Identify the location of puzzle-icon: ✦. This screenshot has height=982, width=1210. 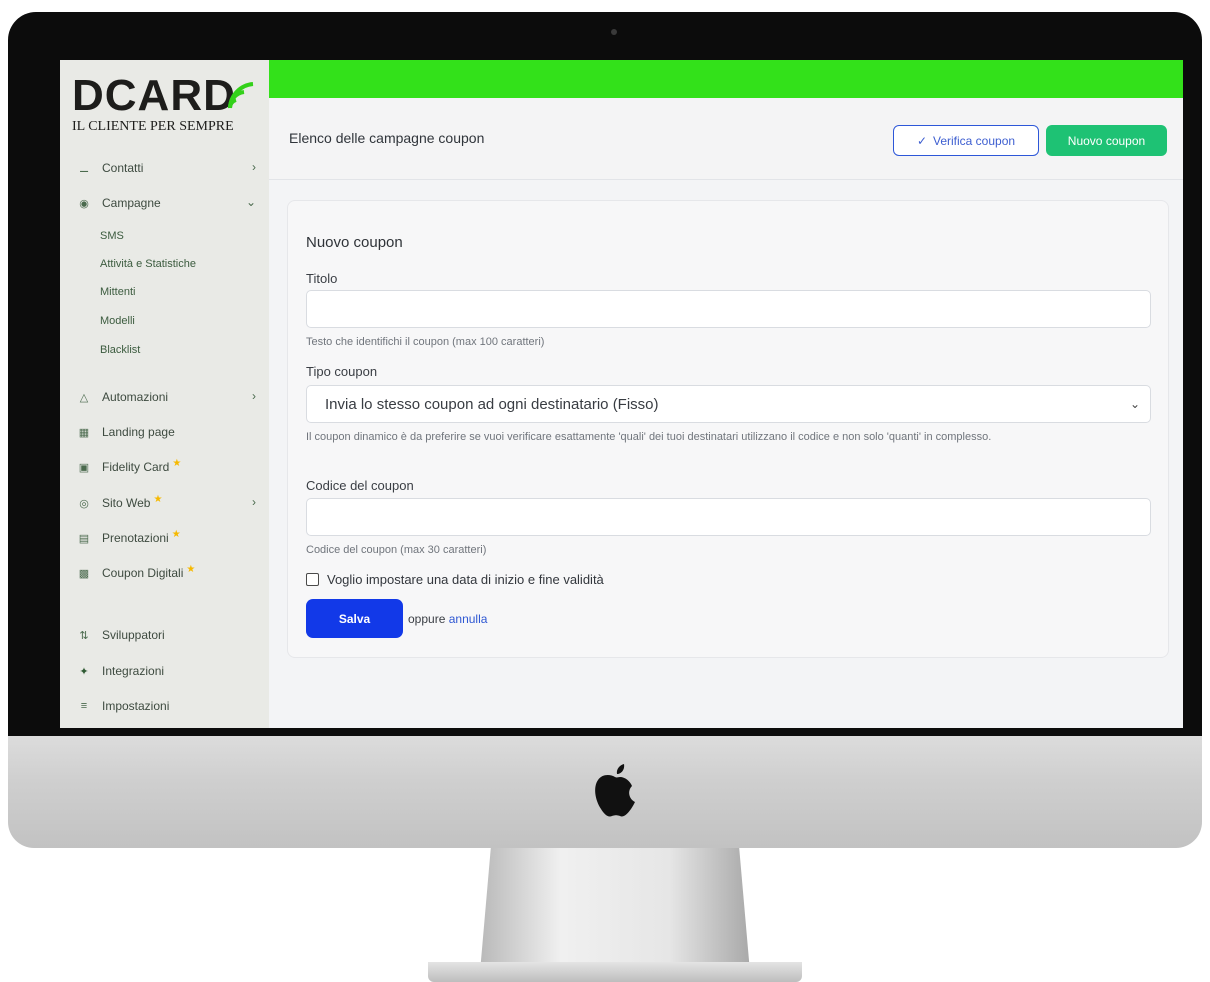
(84, 671).